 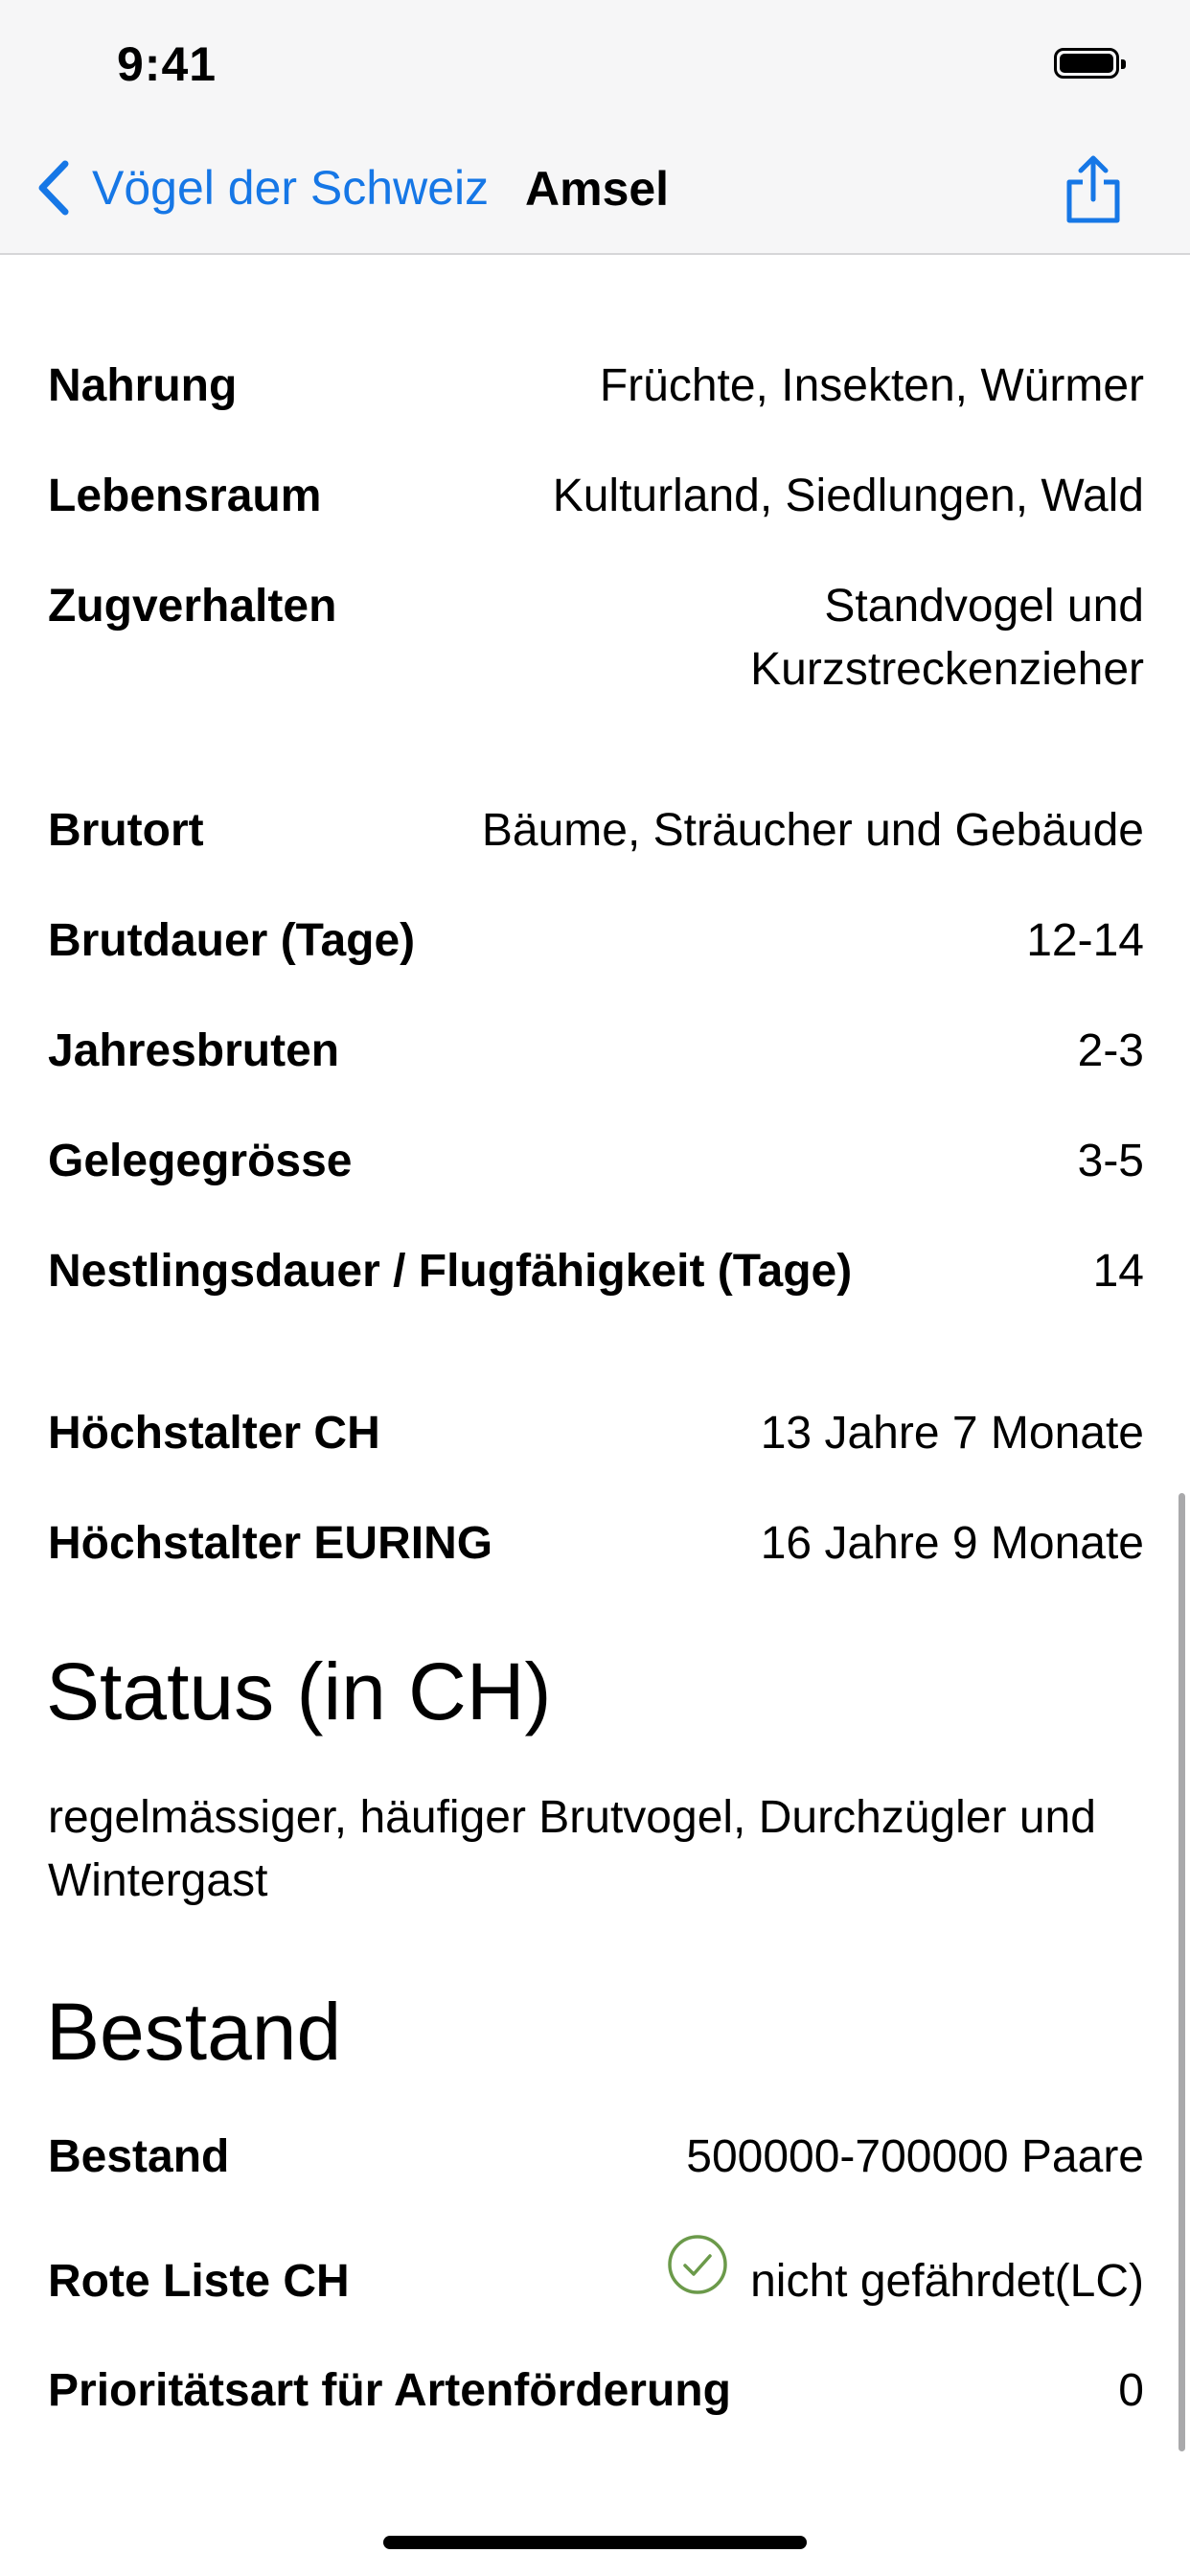 I want to click on detail-row-prioritaet: Prioritätsart für Artenförderung 0, so click(x=596, y=2391).